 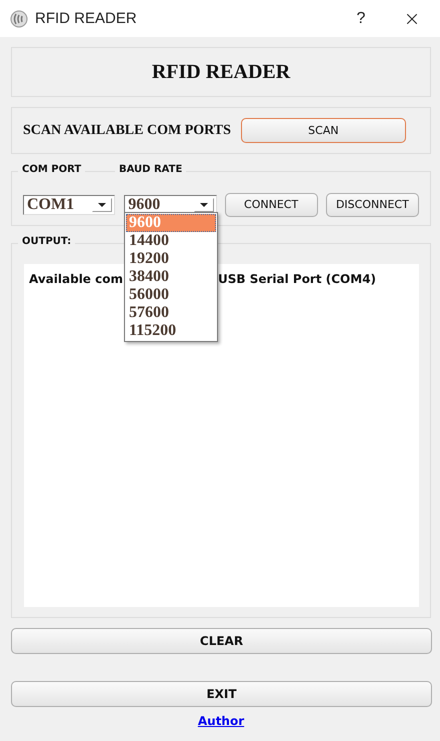 I want to click on scan-button: SCAN, so click(x=323, y=130).